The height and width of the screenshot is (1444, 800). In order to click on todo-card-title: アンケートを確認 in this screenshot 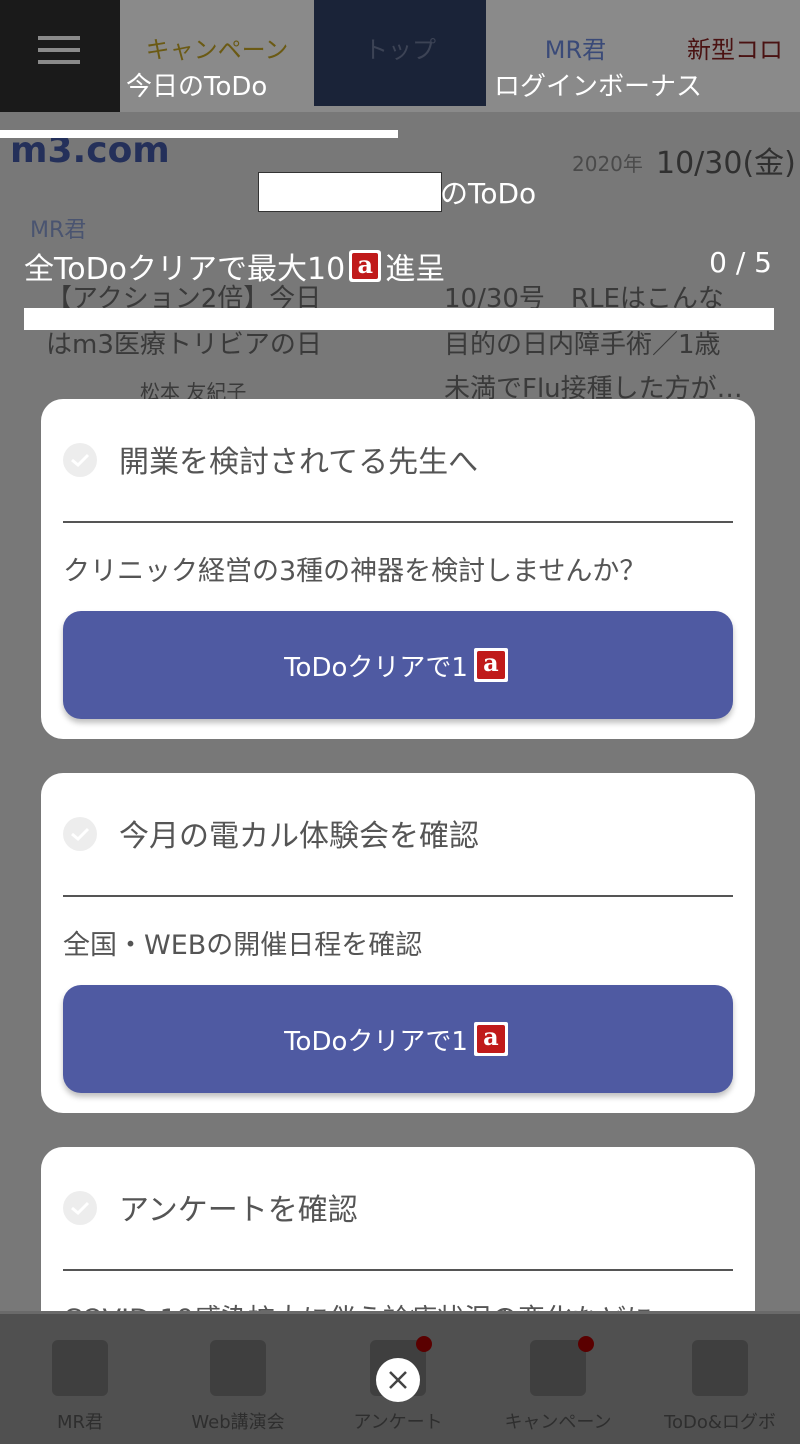, I will do `click(238, 1210)`.